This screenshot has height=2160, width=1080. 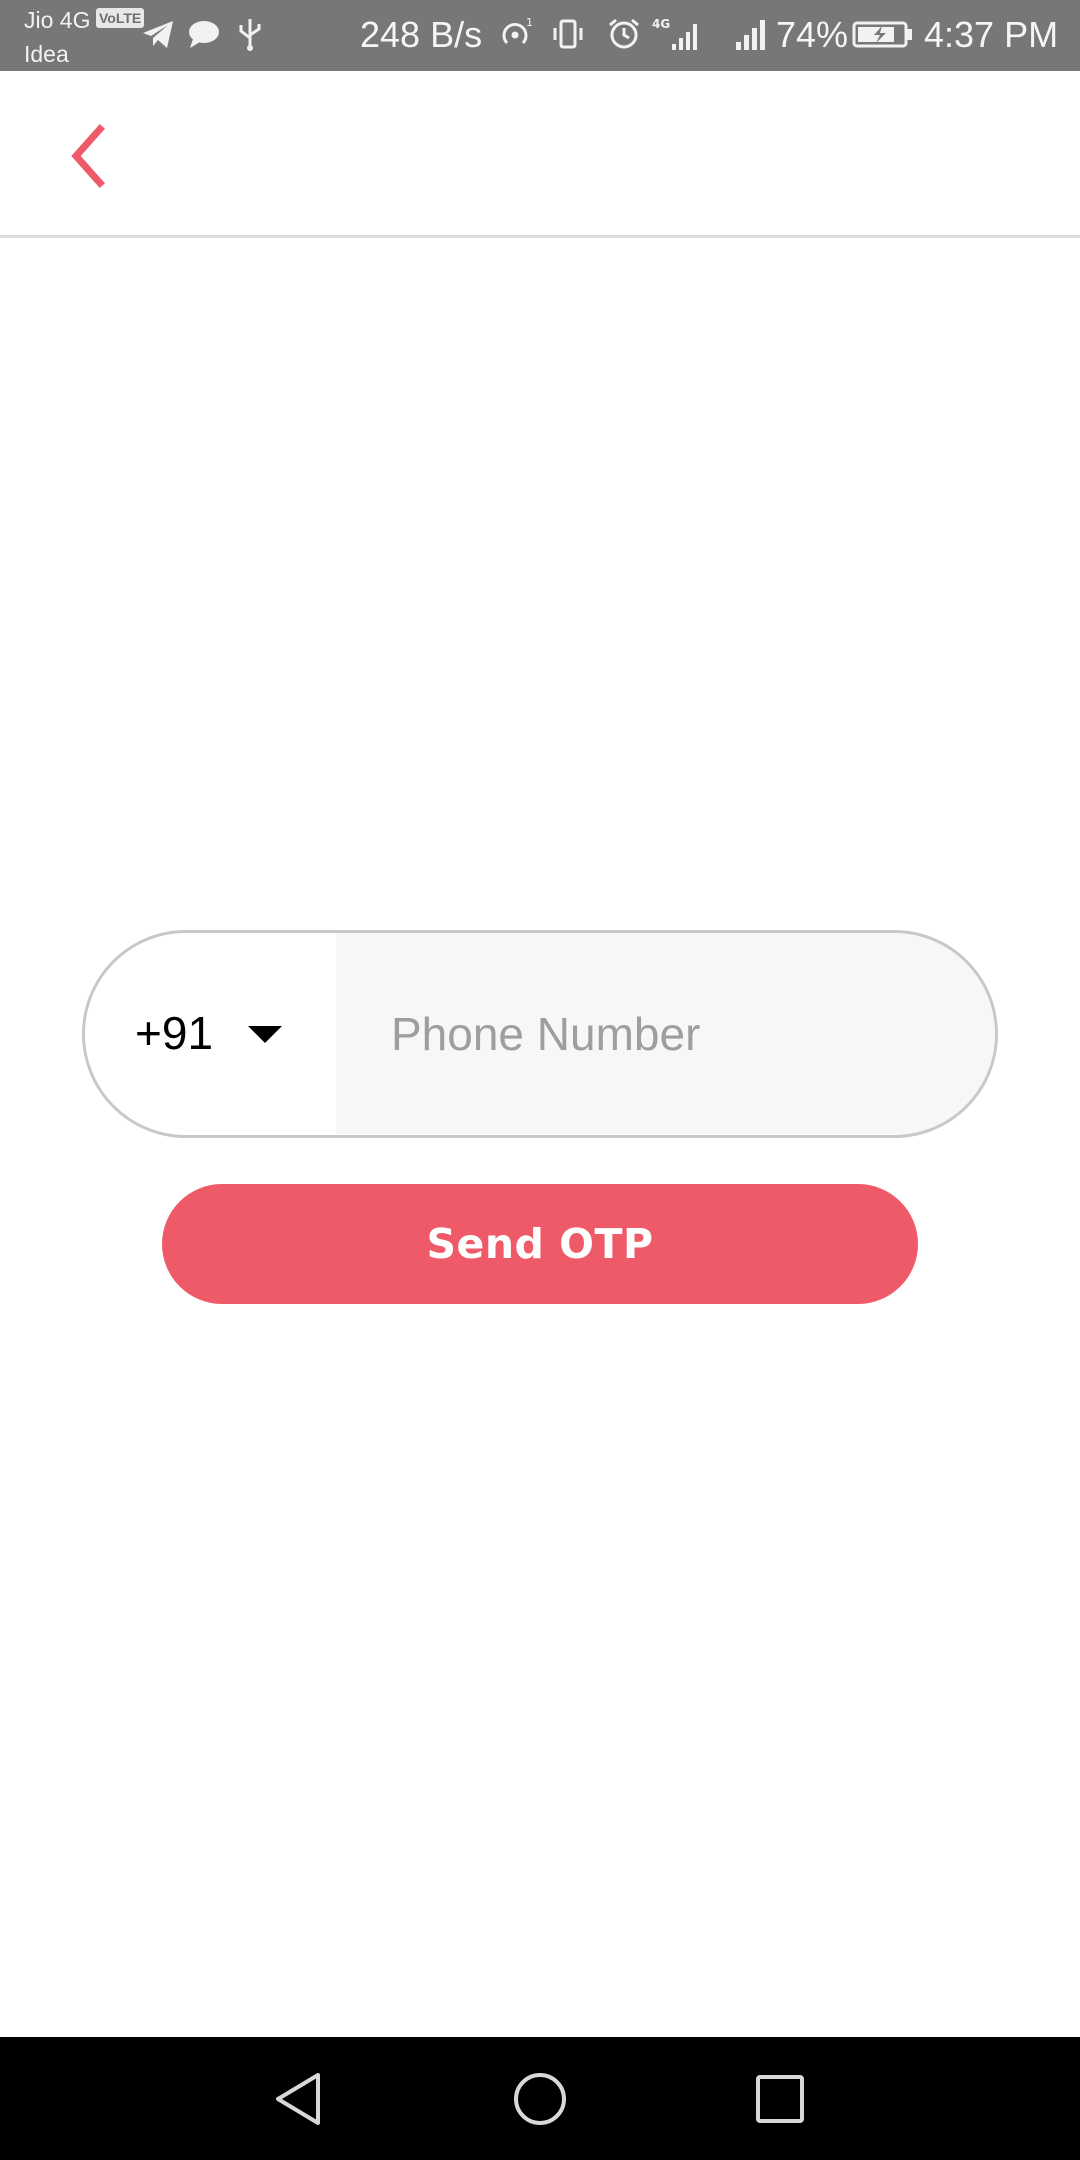 I want to click on phone-number-input, so click(x=665, y=1034).